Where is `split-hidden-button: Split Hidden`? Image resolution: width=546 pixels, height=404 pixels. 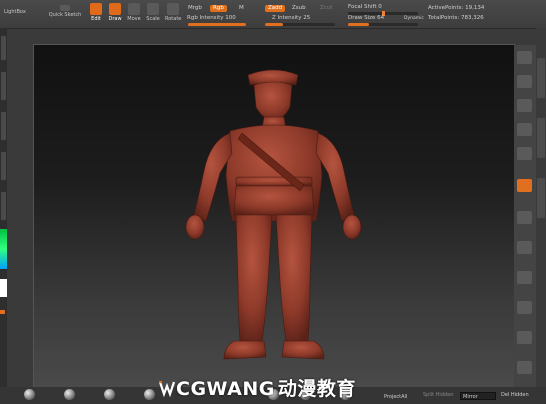 split-hidden-button: Split Hidden is located at coordinates (438, 395).